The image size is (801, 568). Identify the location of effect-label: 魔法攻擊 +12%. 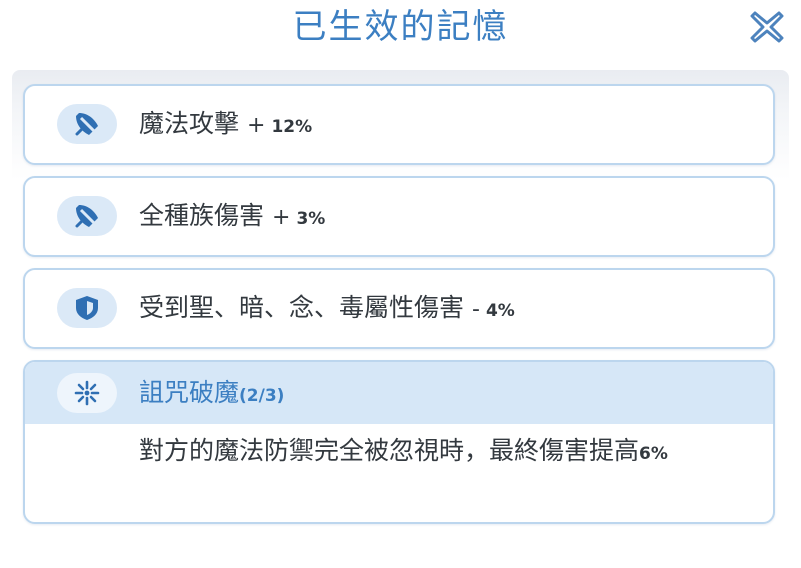
(225, 125).